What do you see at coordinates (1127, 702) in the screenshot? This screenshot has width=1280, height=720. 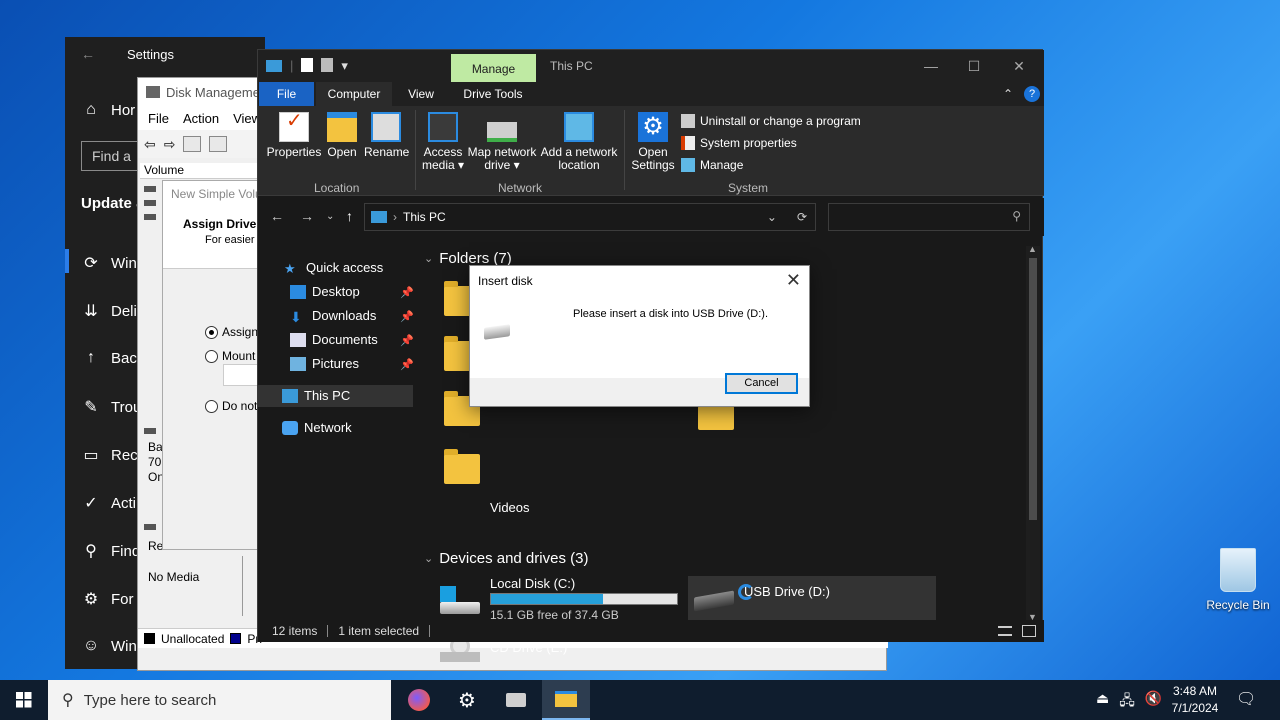 I see `network-icon: 🖧` at bounding box center [1127, 702].